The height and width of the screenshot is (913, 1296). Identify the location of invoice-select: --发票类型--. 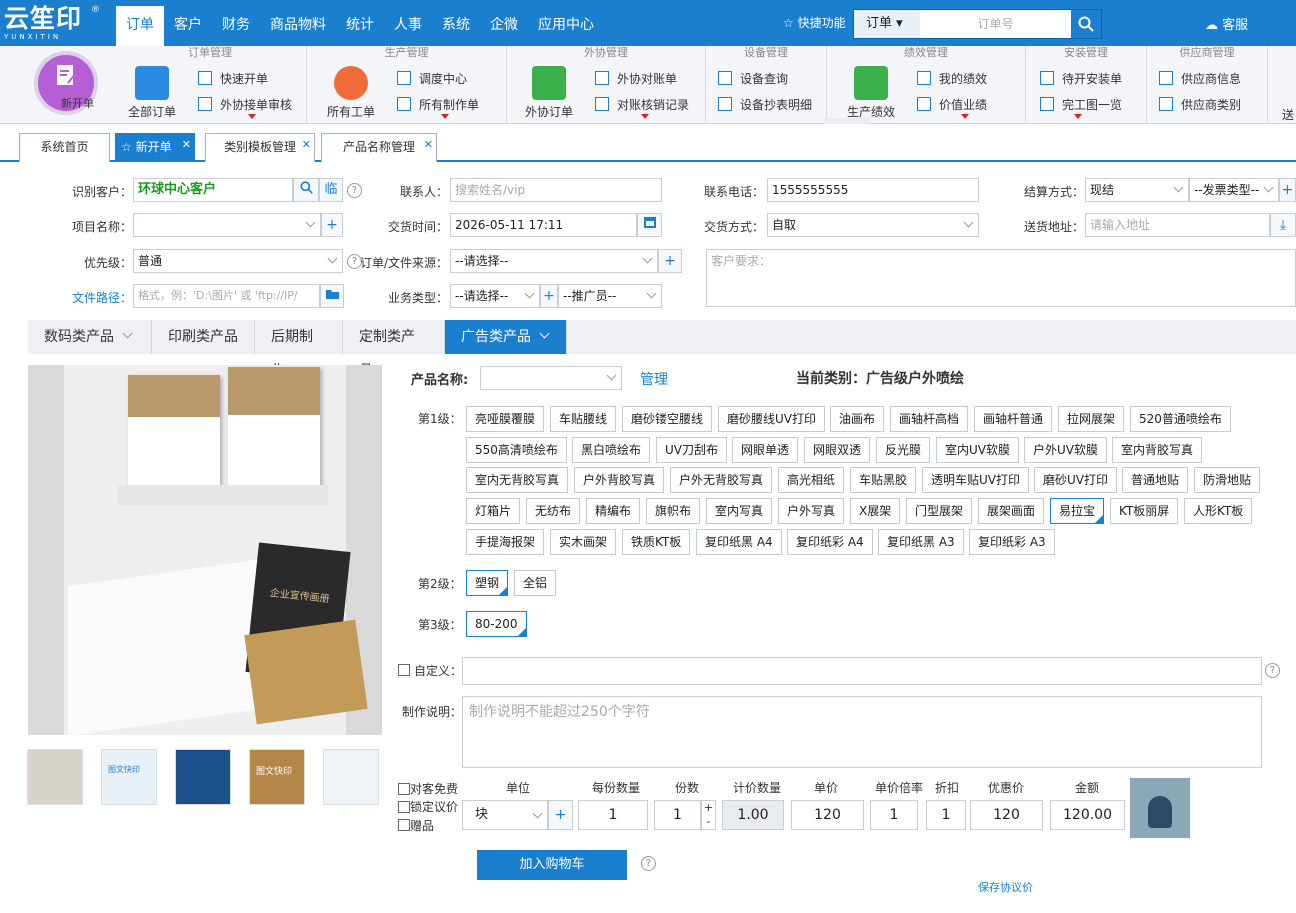
(1234, 190).